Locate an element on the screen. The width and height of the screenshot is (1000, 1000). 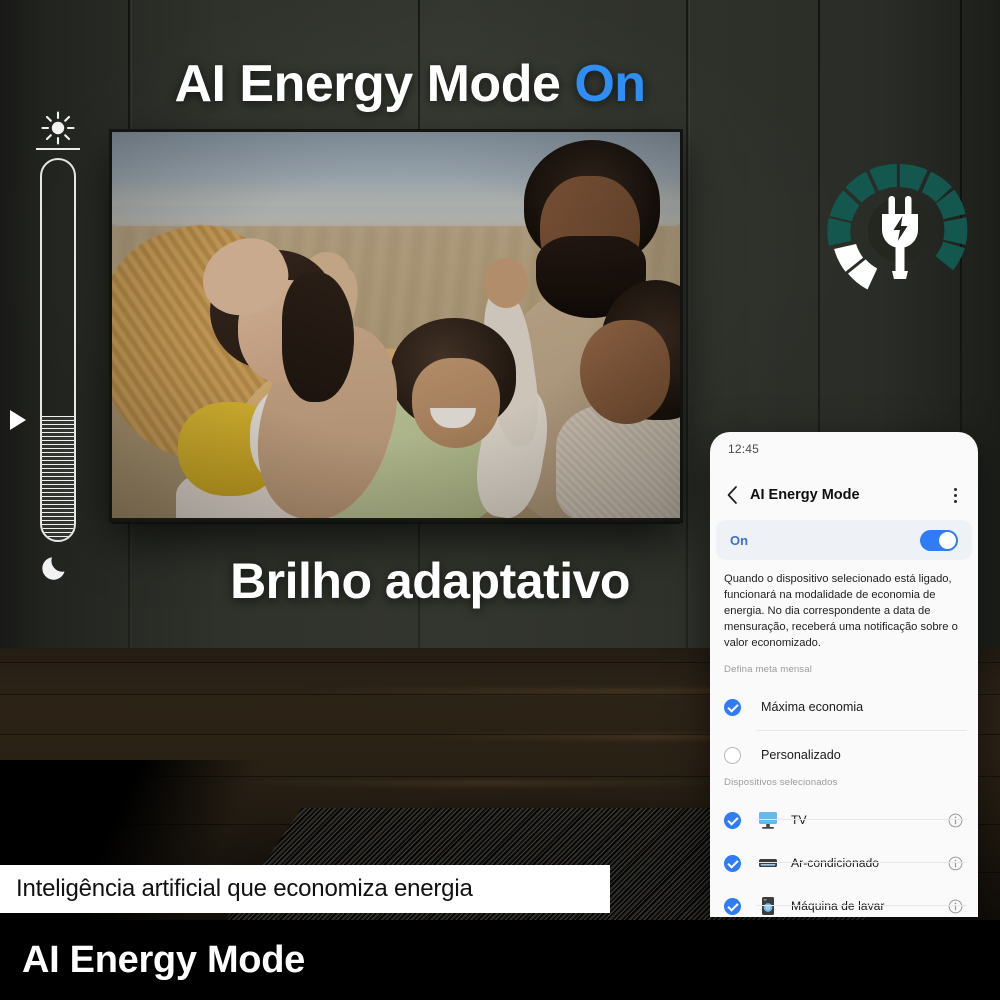
device-row-tv: TV is located at coordinates (845, 820).